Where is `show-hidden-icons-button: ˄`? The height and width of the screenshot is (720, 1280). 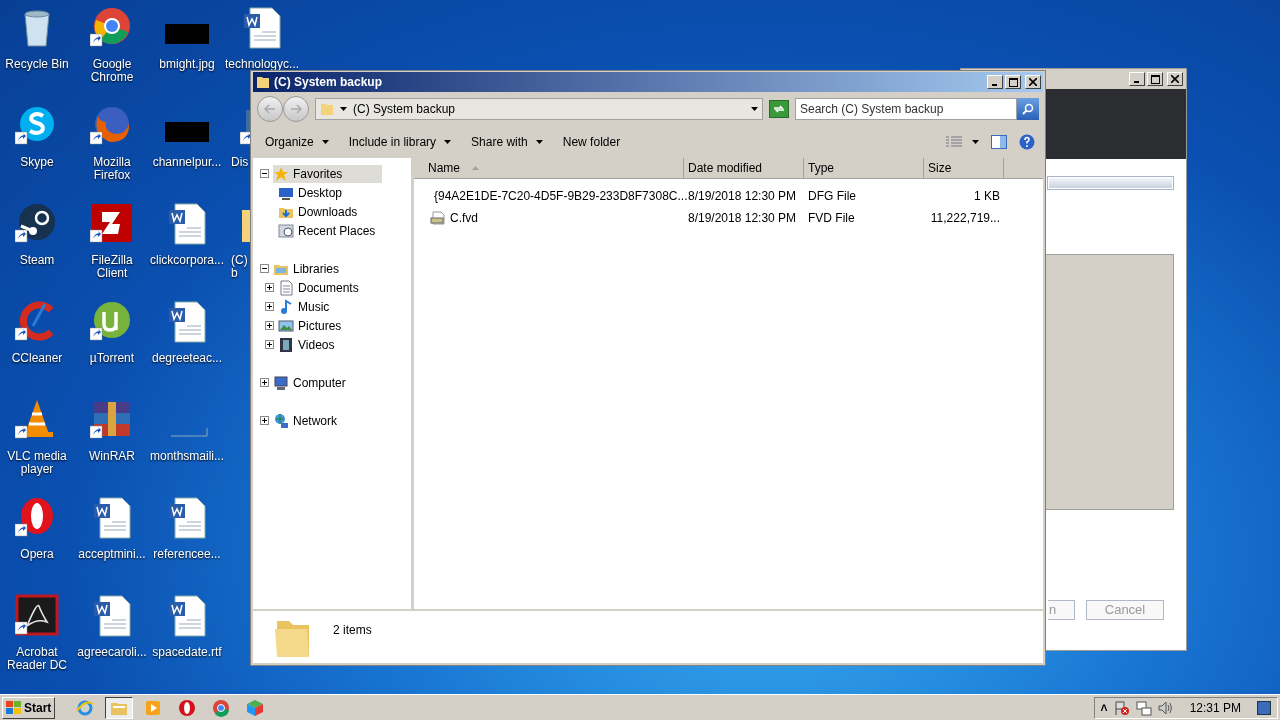 show-hidden-icons-button: ˄ is located at coordinates (1104, 707).